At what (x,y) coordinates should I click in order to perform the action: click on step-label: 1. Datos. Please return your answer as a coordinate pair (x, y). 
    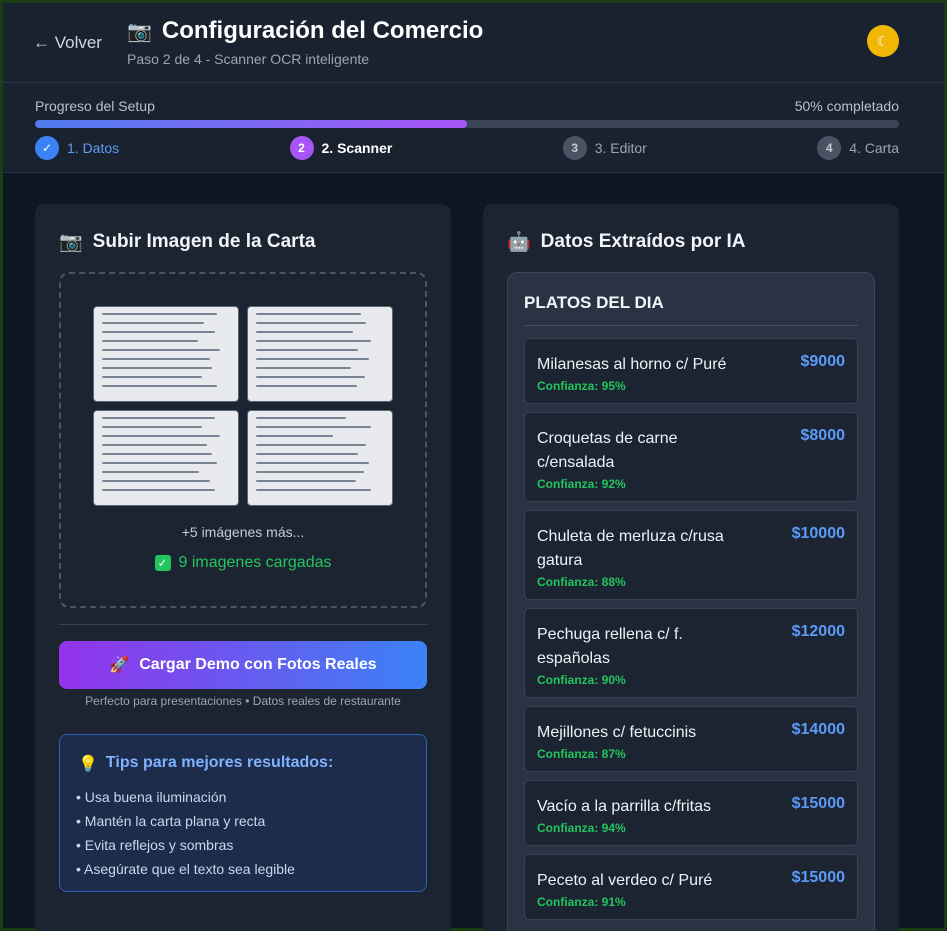
    Looking at the image, I should click on (93, 148).